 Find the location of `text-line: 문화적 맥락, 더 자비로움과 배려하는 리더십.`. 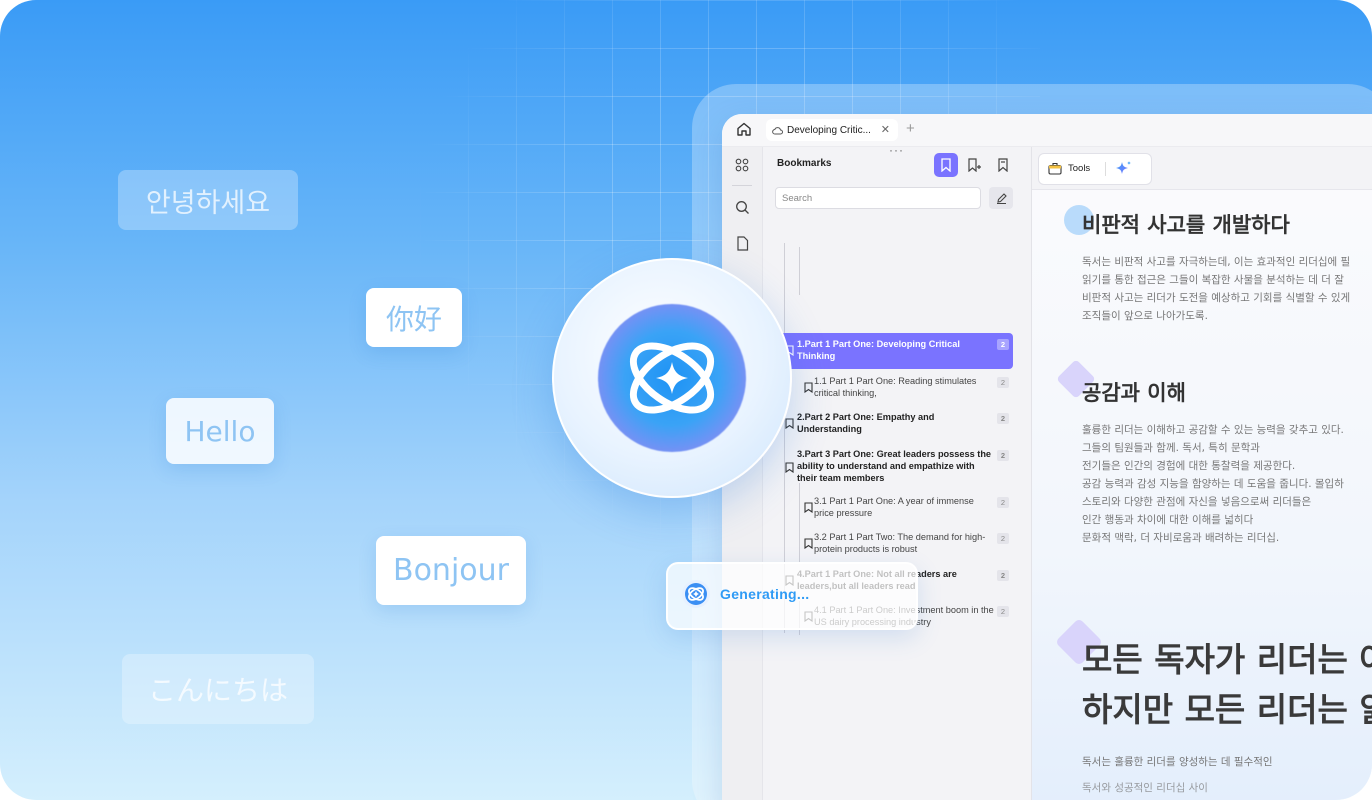

text-line: 문화적 맥락, 더 자비로움과 배려하는 리더십. is located at coordinates (1181, 538).